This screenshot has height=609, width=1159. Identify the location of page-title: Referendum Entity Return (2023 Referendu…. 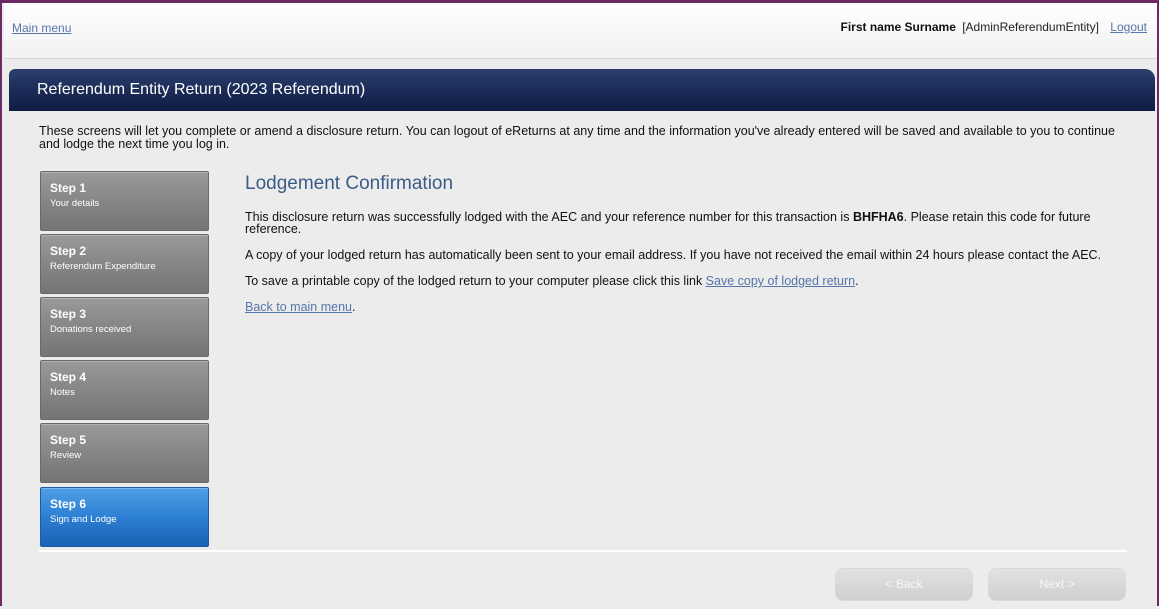
(201, 89).